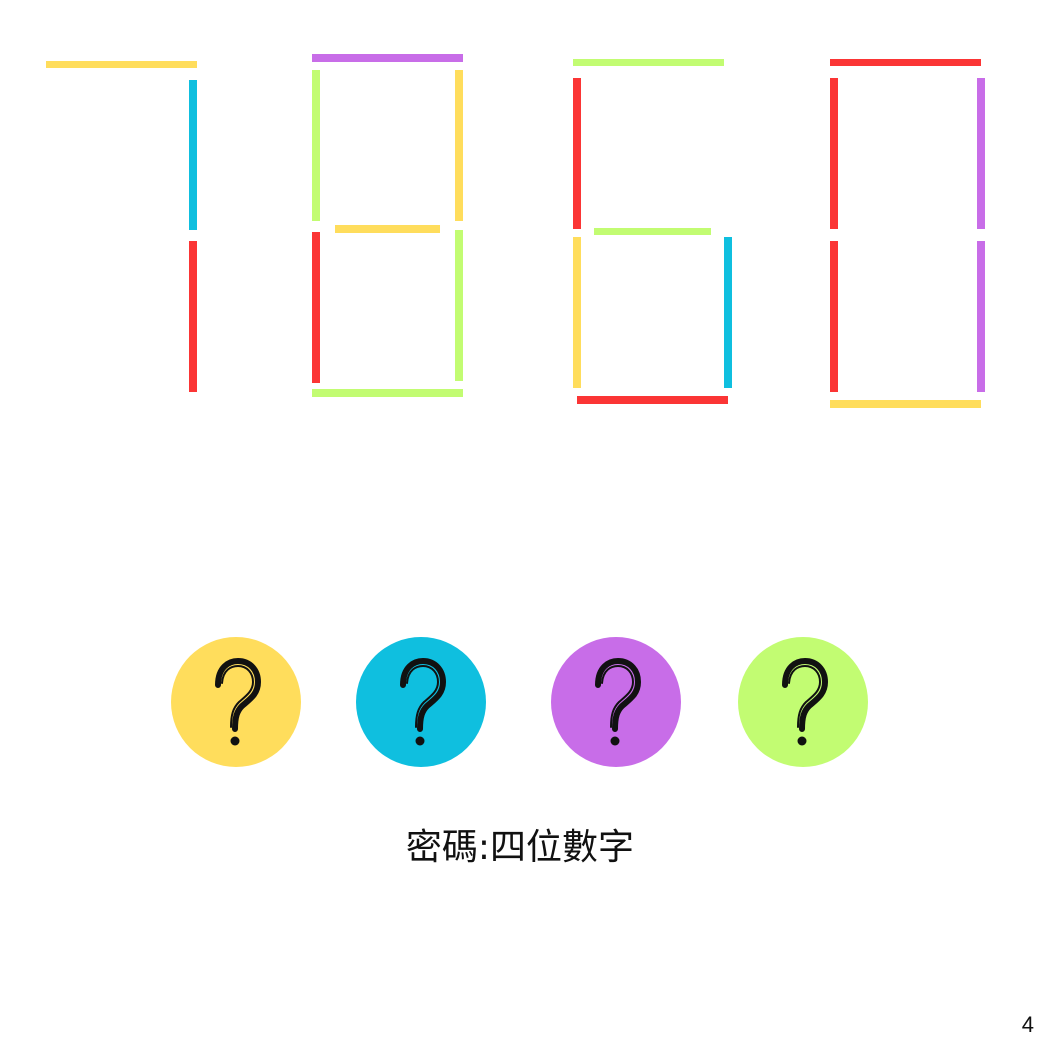  What do you see at coordinates (1027, 1024) in the screenshot?
I see `page-number: 4` at bounding box center [1027, 1024].